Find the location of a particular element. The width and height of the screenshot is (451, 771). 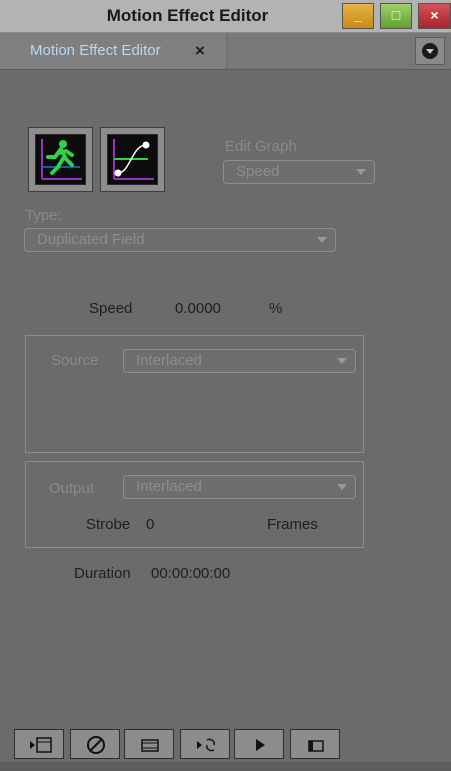

speed-value: 0.0000 is located at coordinates (198, 308).